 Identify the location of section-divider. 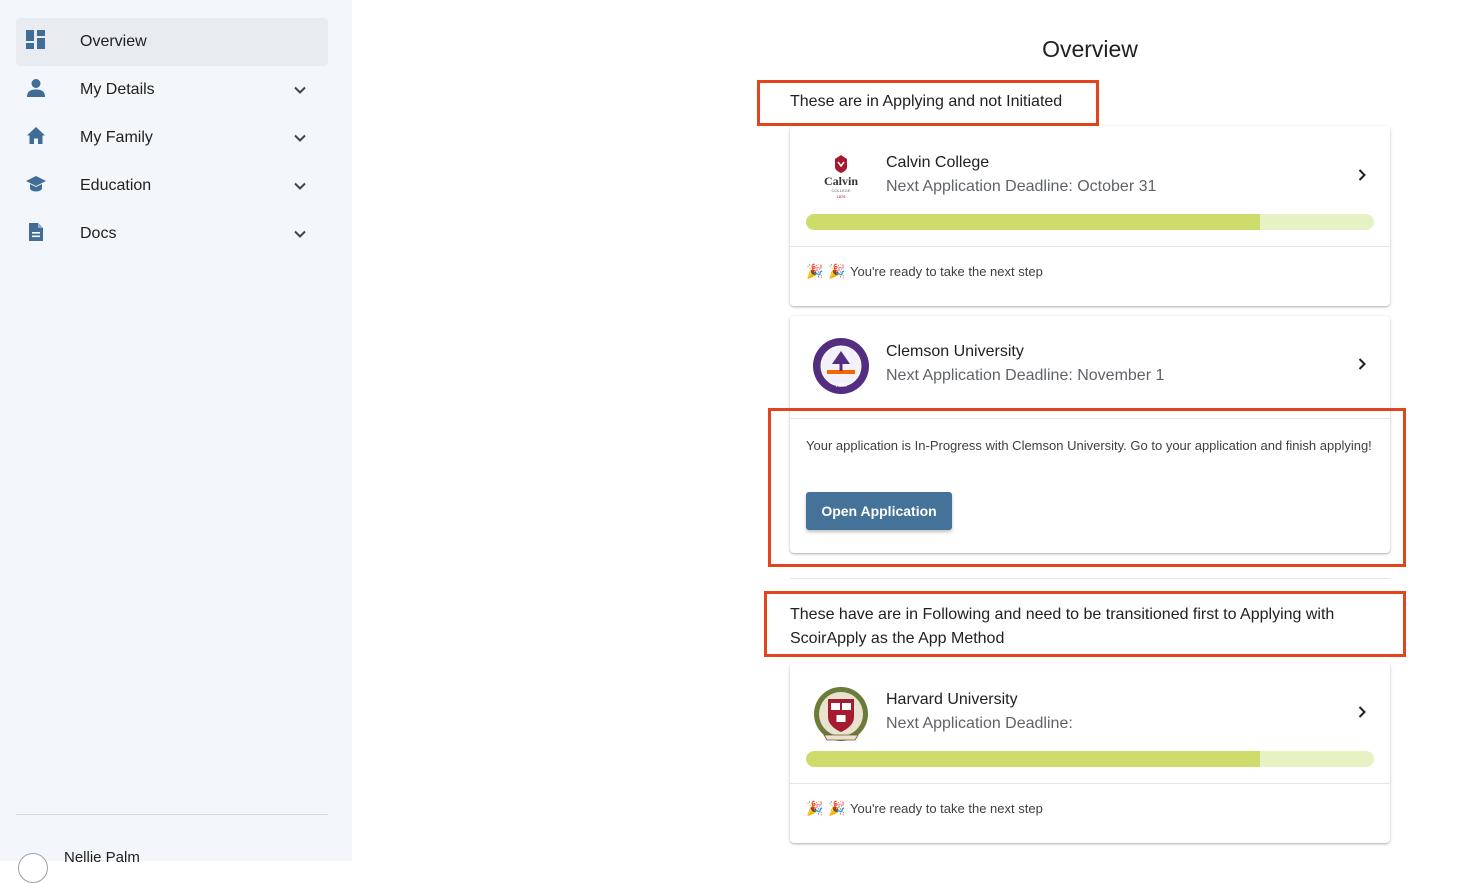
(1090, 578).